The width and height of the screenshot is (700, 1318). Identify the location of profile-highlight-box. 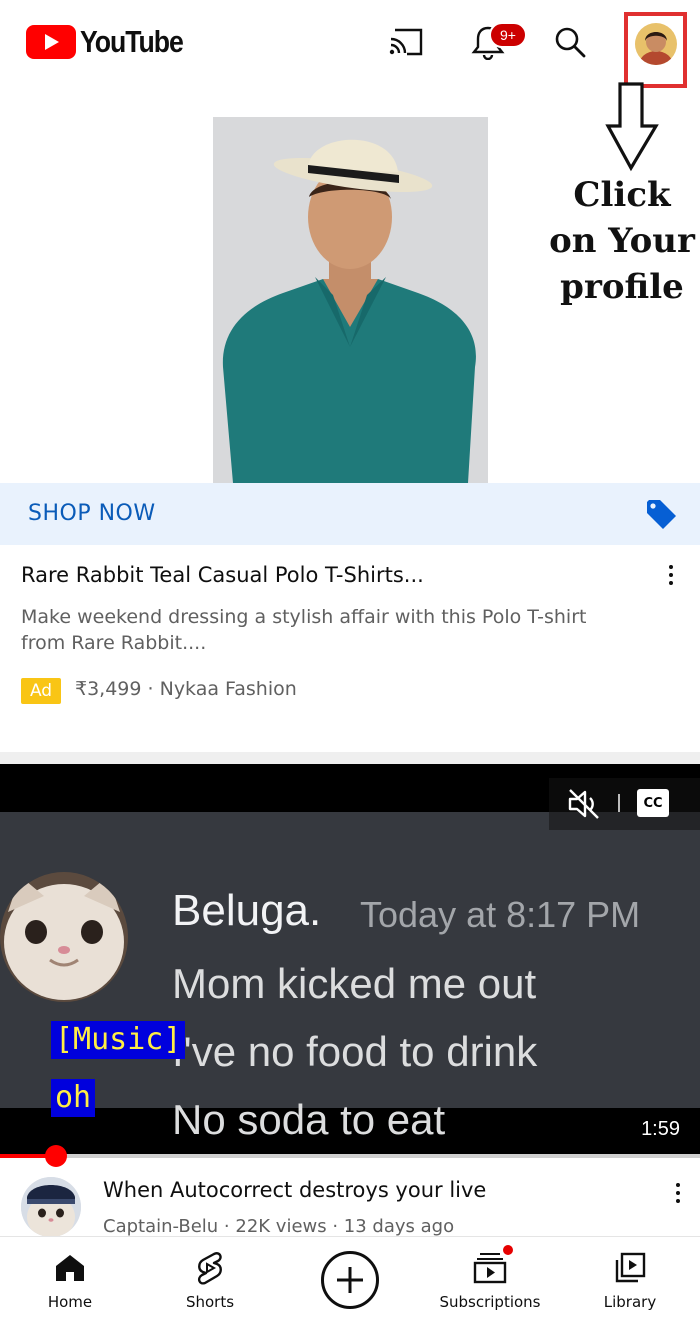
(655, 50).